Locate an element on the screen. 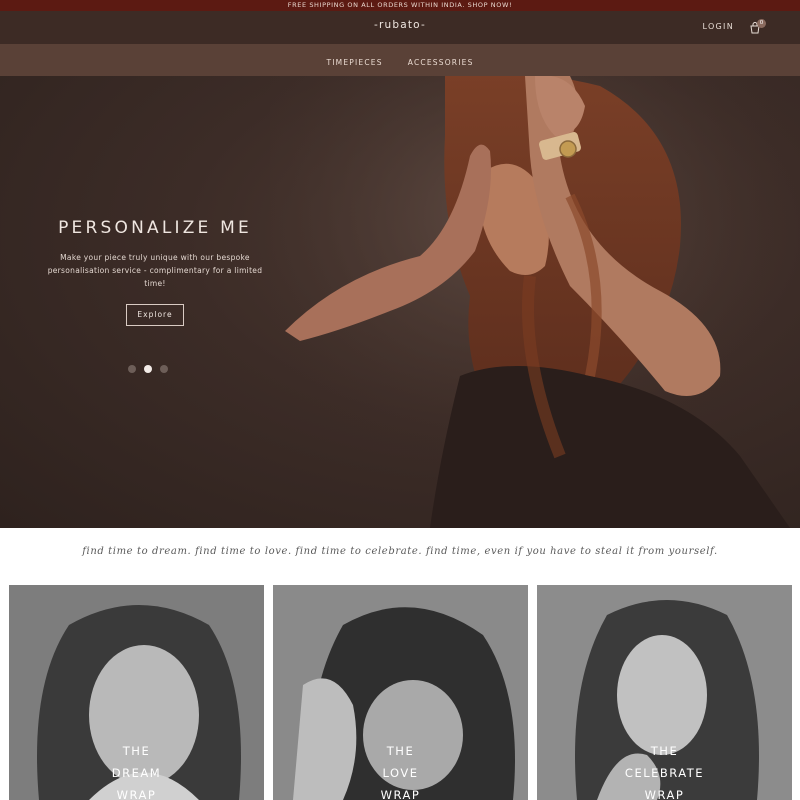 The image size is (800, 800). card-love-line2: LOVE is located at coordinates (400, 773).